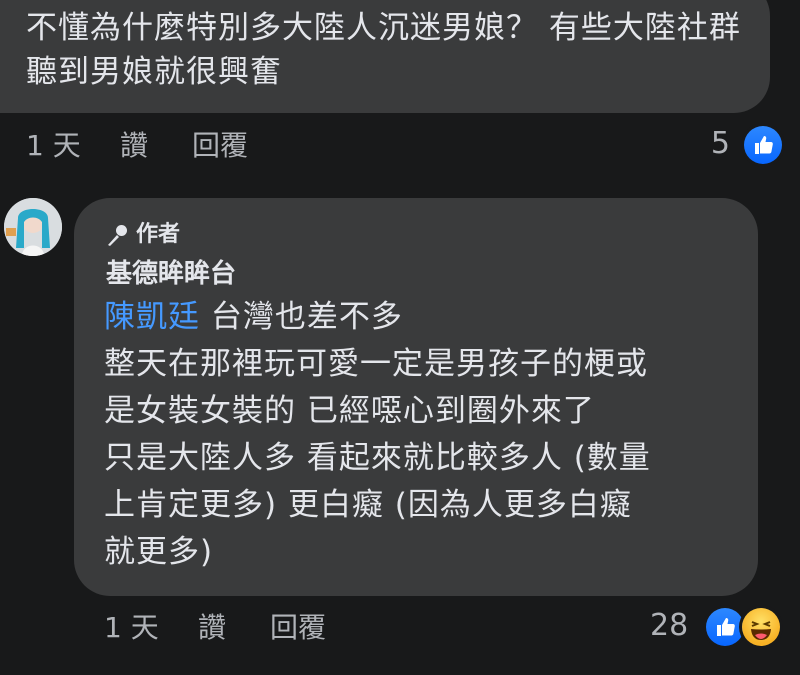  I want to click on reaction-count: 5, so click(720, 143).